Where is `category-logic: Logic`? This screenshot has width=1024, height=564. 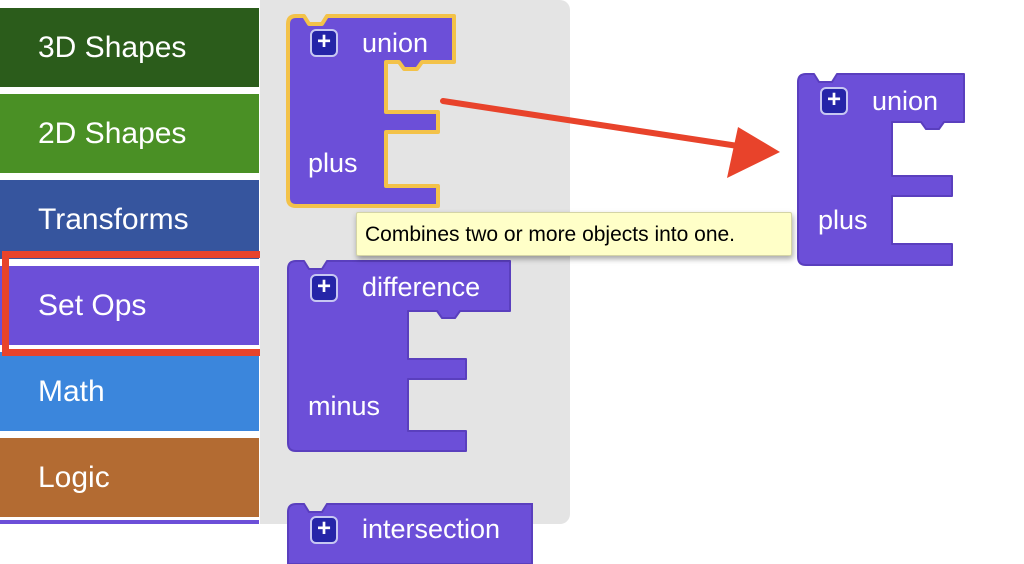
category-logic: Logic is located at coordinates (129, 477).